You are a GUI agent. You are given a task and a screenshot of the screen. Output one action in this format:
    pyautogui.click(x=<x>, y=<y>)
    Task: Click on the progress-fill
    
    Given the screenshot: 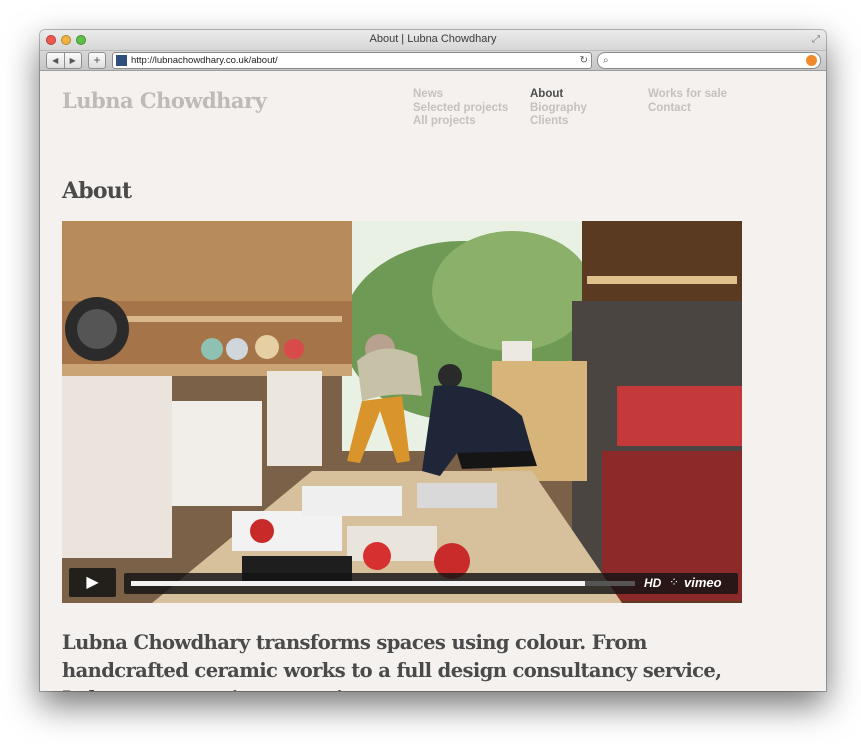 What is the action you would take?
    pyautogui.click(x=358, y=583)
    